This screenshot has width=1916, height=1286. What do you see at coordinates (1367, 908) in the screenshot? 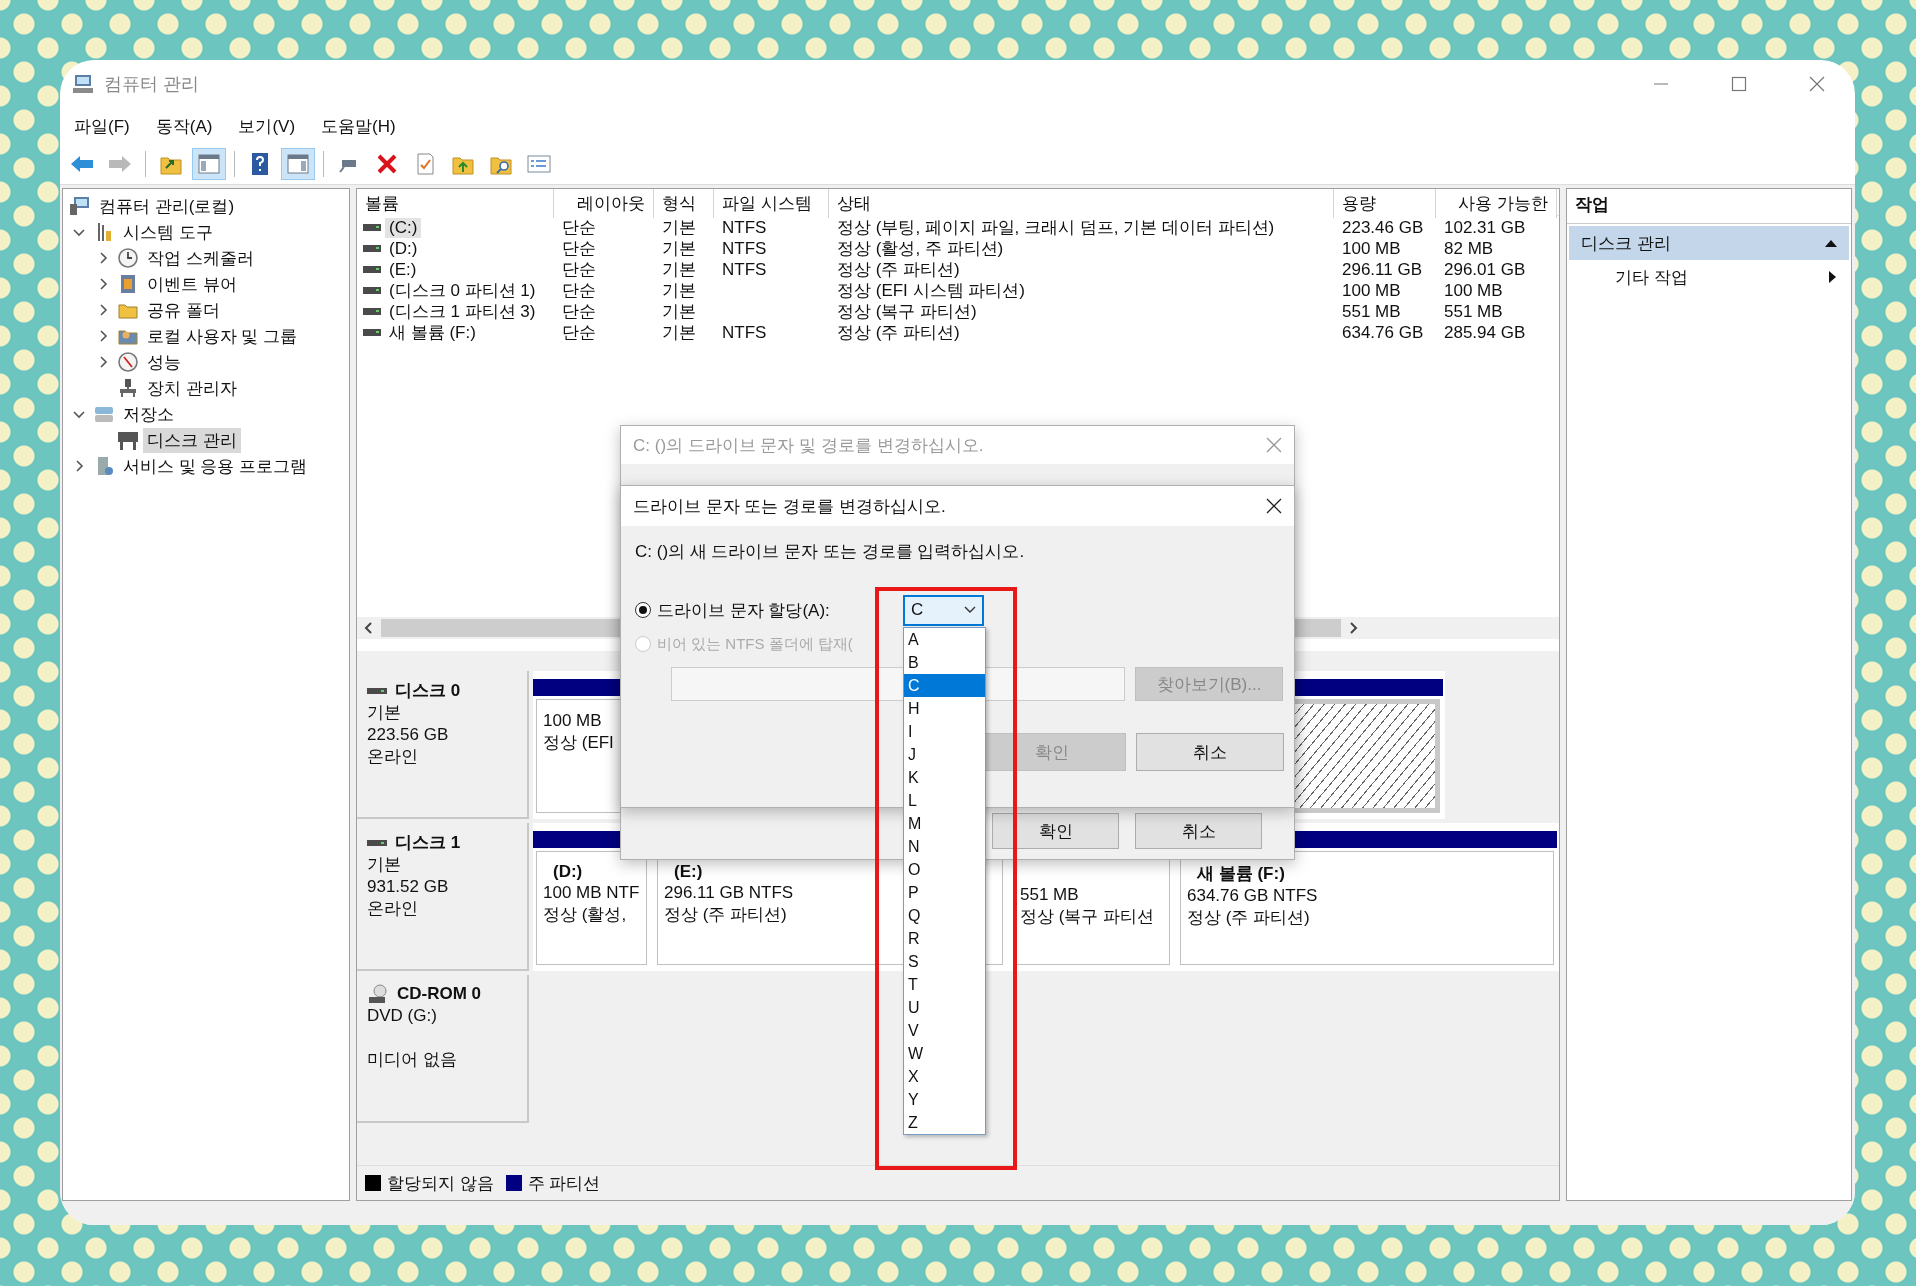
I see `partition-box: 새 볼륨 (F:) 634.76 GB NTFS 정상 (주 파티션)` at bounding box center [1367, 908].